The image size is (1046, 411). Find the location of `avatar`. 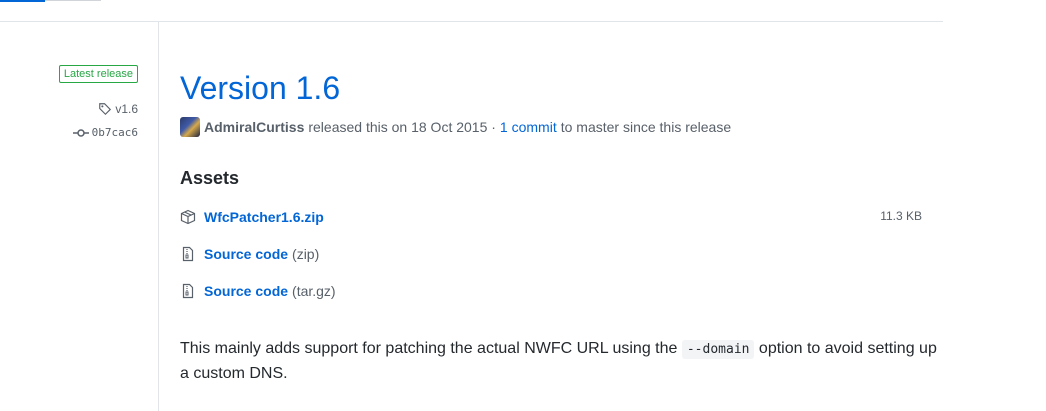

avatar is located at coordinates (190, 127).